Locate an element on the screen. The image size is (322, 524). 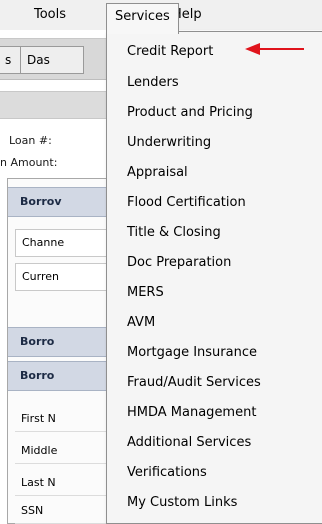
last-name-label: Last N is located at coordinates (38, 482).